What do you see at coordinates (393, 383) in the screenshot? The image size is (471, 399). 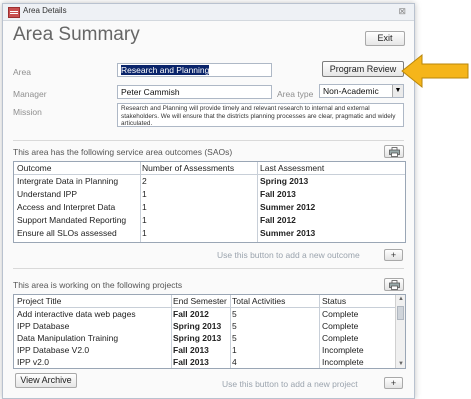 I see `add-project-button: +` at bounding box center [393, 383].